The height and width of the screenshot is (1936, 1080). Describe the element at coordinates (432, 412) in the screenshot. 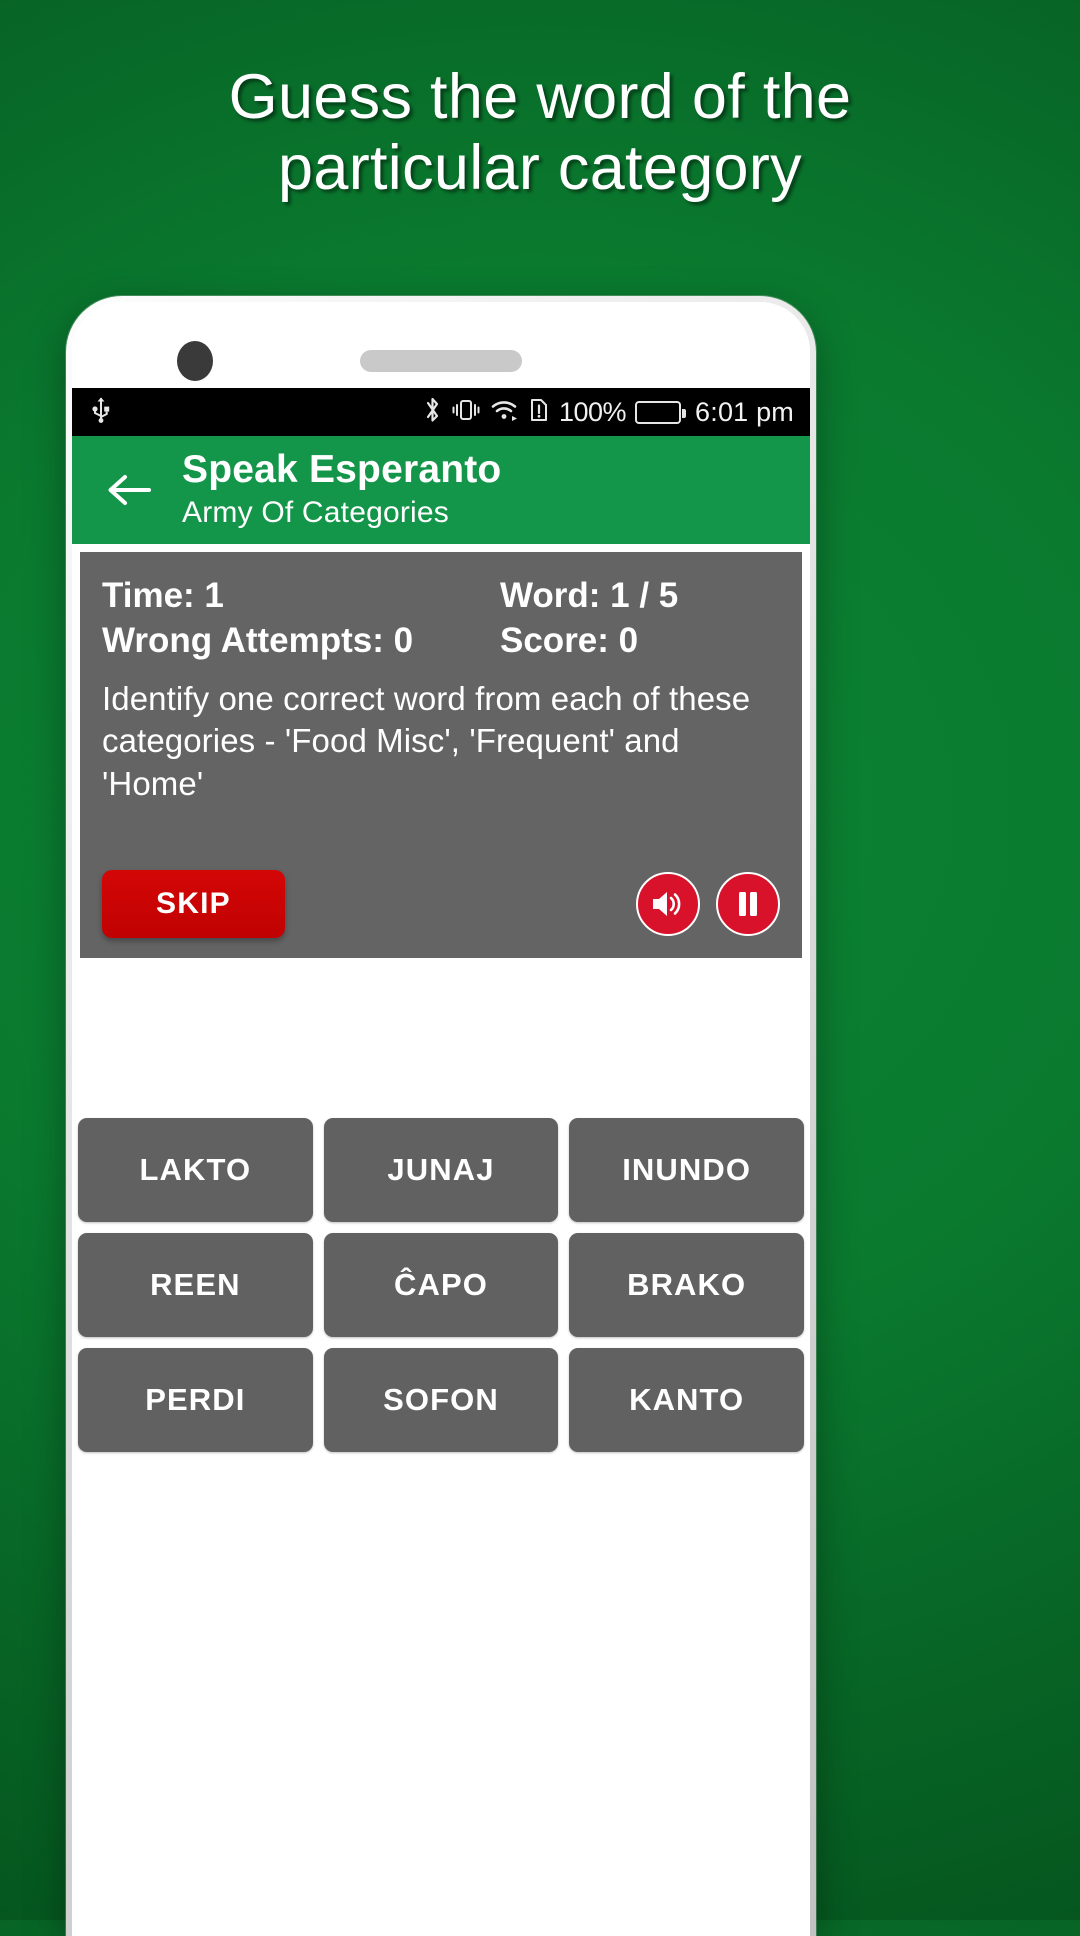

I see `bluetooth-icon` at that location.